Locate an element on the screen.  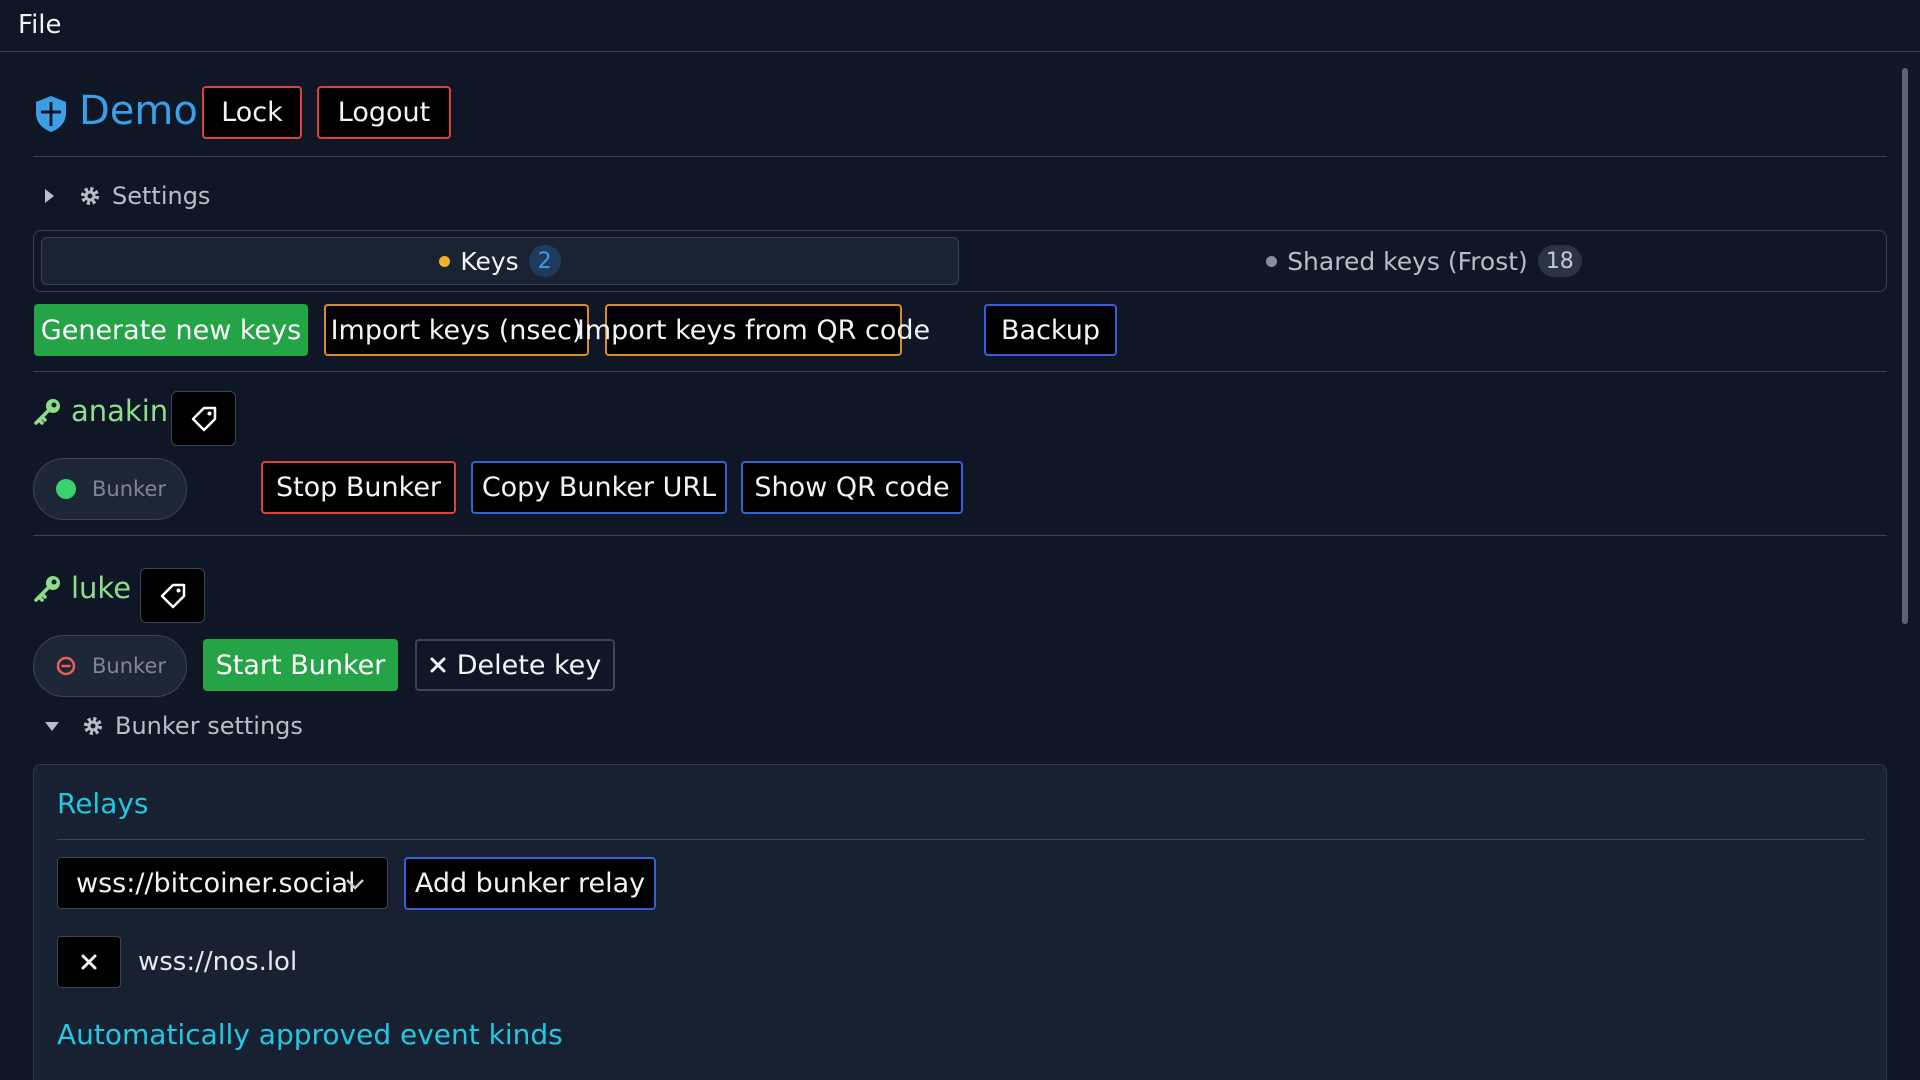
settings-toggle: Settings is located at coordinates (127, 196).